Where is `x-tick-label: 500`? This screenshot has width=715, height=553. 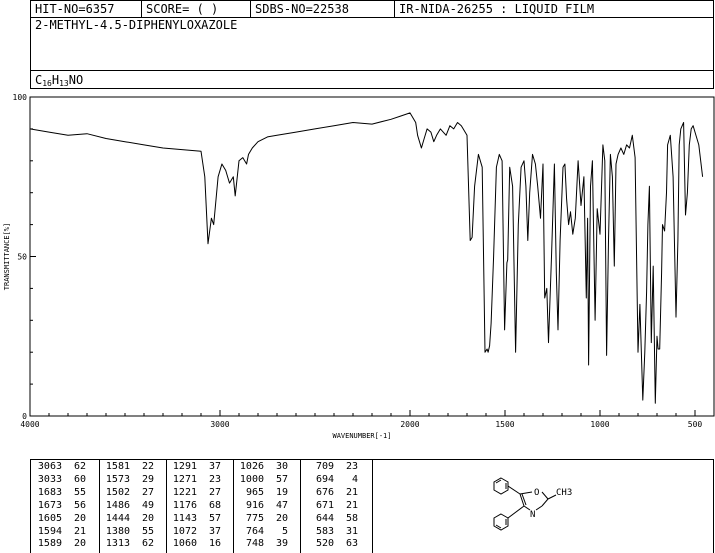
x-tick-label: 500 is located at coordinates (695, 424).